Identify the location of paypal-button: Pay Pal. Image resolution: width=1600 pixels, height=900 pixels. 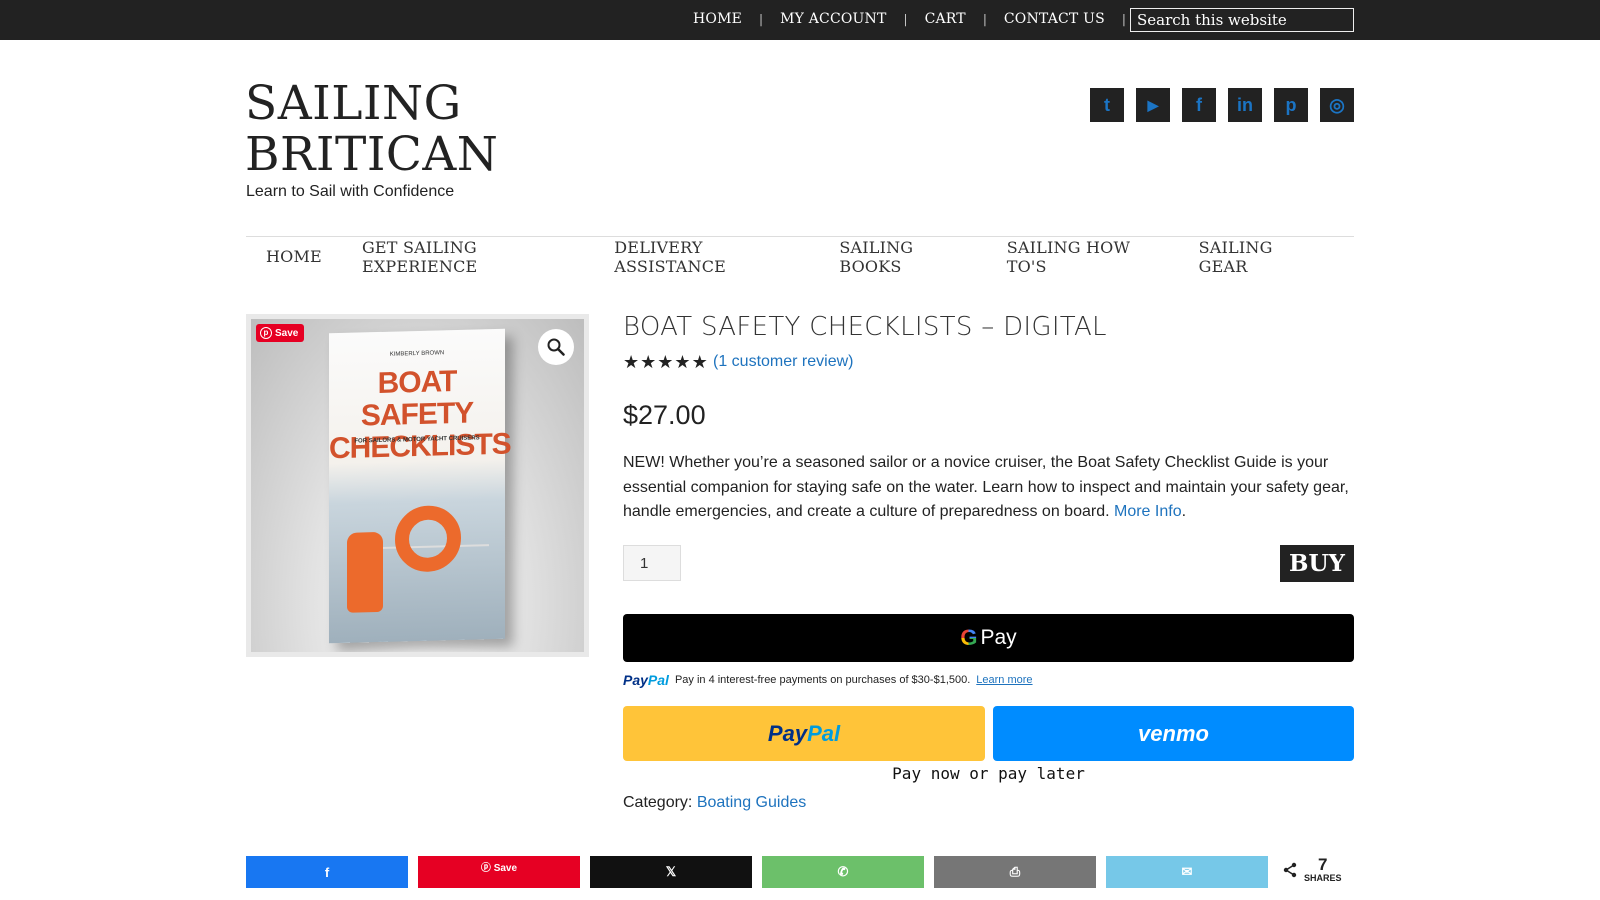
(804, 733).